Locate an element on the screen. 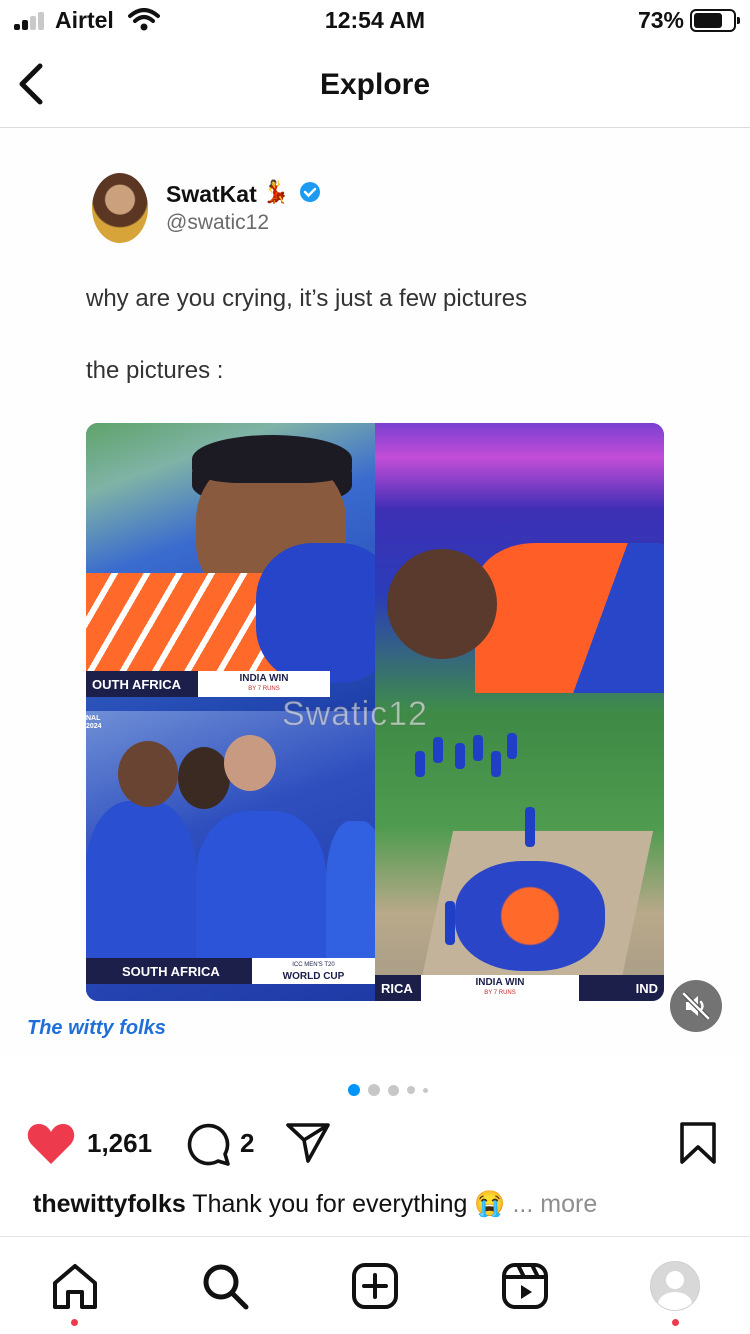 This screenshot has height=1334, width=750. tweet-name-emoji: 💃 is located at coordinates (276, 191).